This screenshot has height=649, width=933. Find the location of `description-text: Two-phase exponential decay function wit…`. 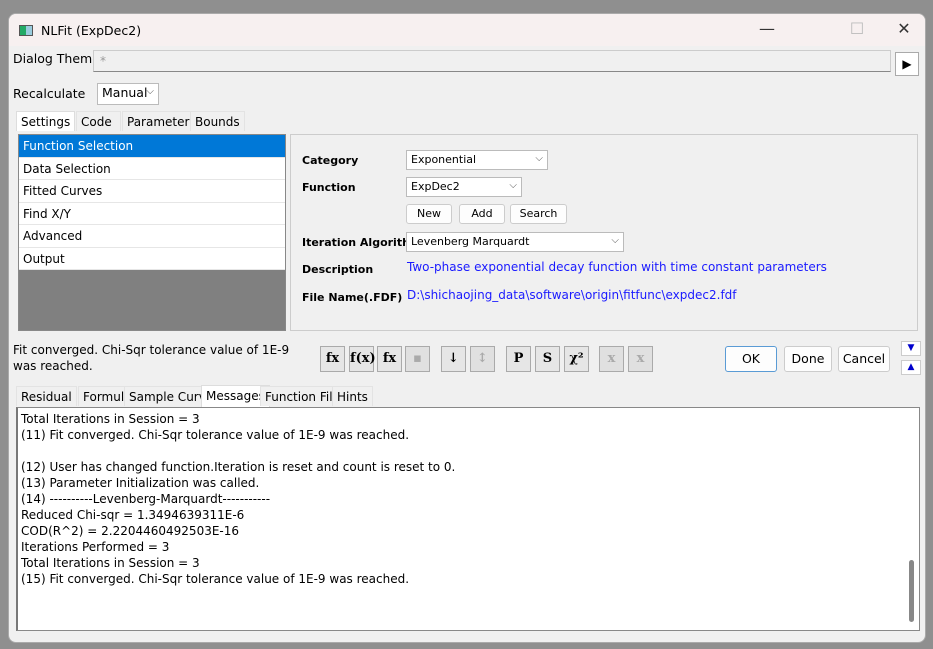

description-text: Two-phase exponential decay function wit… is located at coordinates (617, 267).